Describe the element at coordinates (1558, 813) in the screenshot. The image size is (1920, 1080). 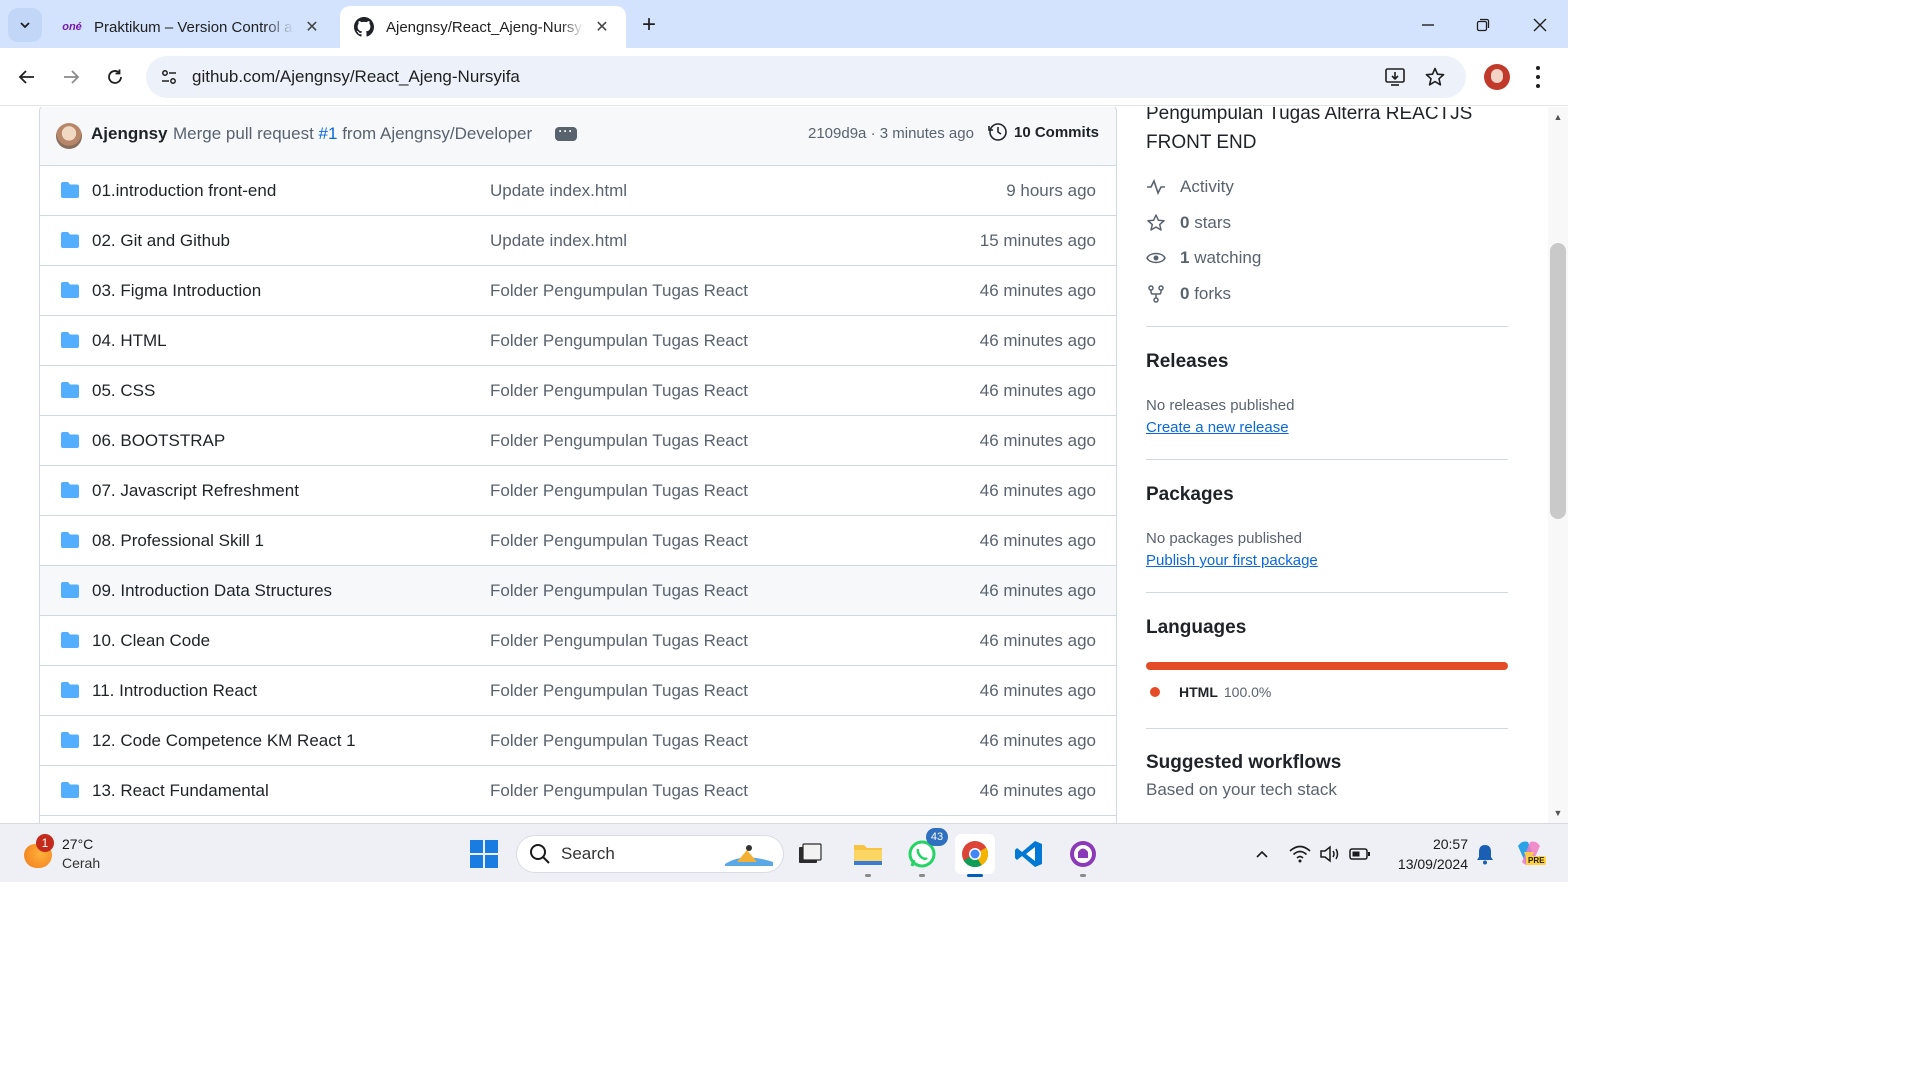
I see `scroll-down-arrow-icon: ▼` at that location.